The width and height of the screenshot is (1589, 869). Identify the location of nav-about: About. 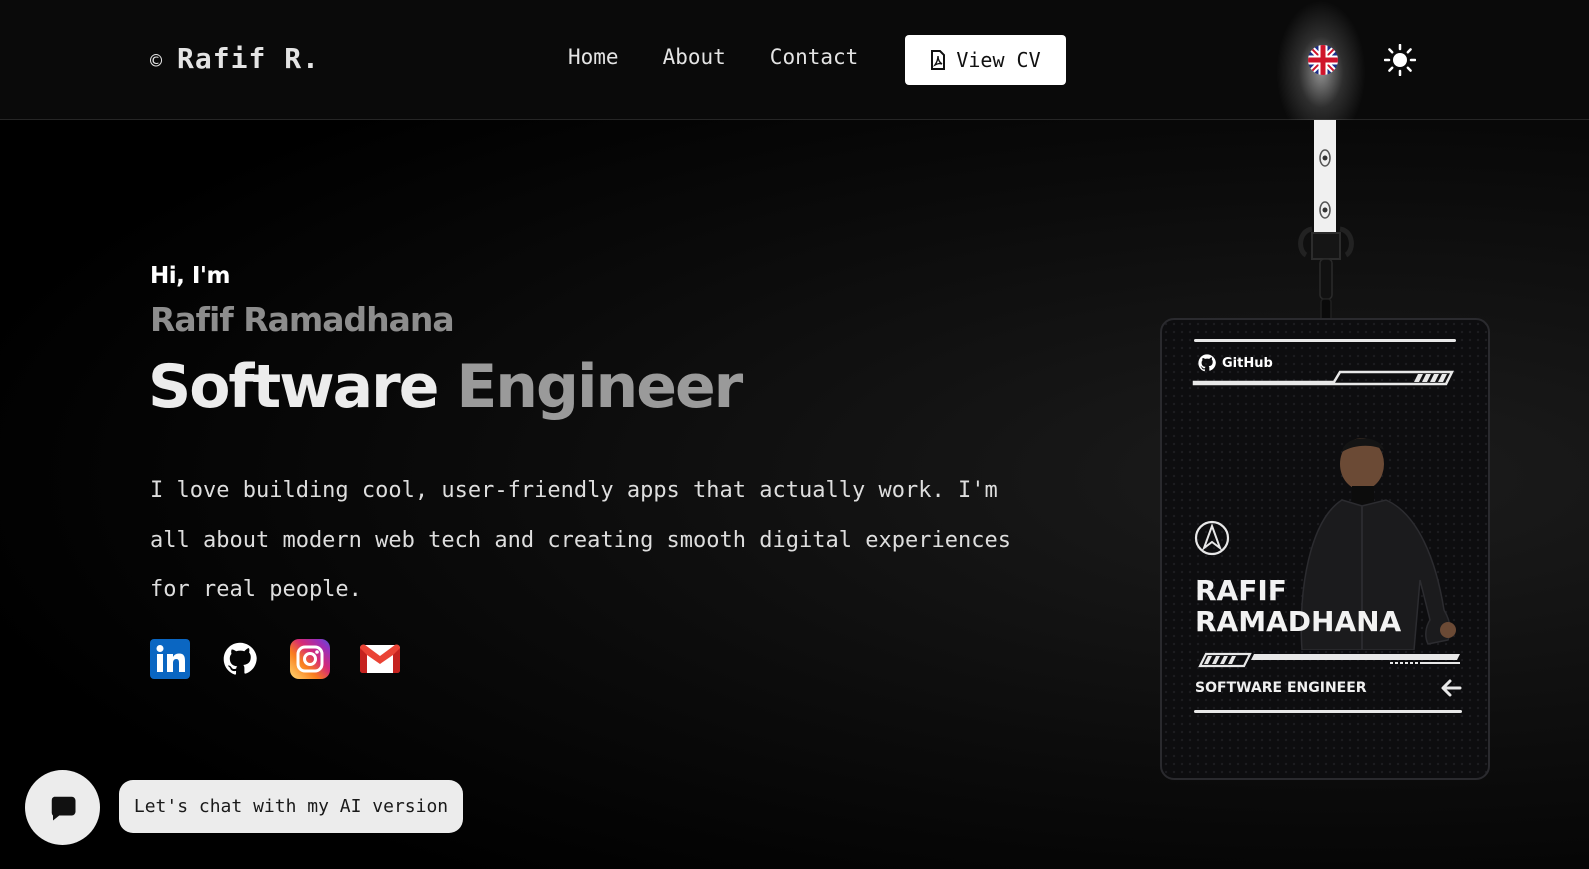
(694, 57).